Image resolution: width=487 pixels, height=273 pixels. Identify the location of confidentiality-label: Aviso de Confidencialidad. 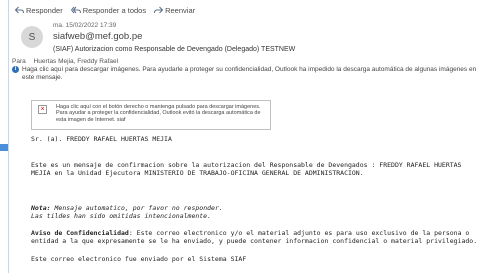
(80, 233).